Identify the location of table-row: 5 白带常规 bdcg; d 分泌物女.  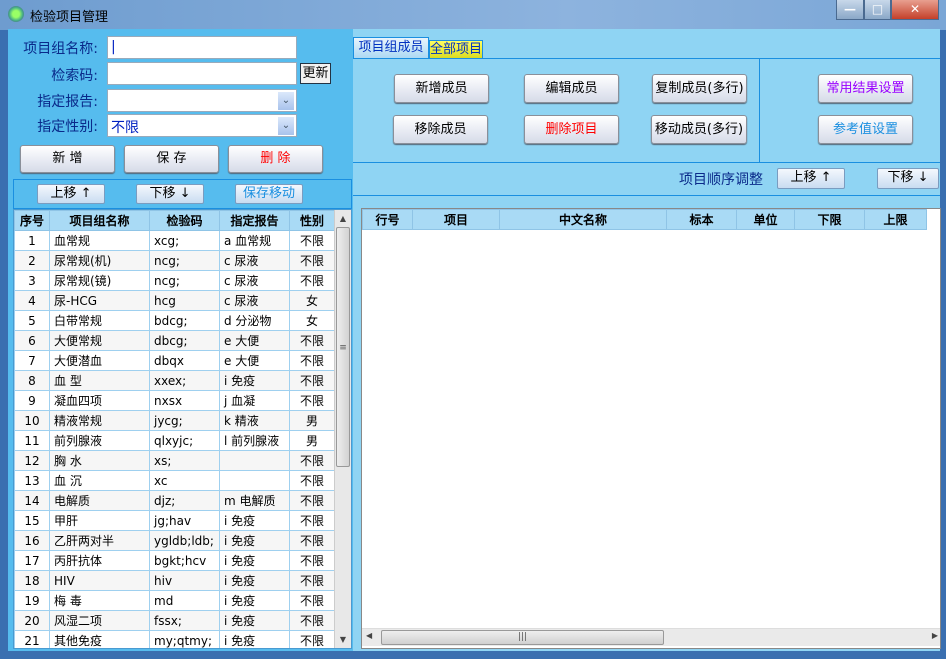
(174, 320).